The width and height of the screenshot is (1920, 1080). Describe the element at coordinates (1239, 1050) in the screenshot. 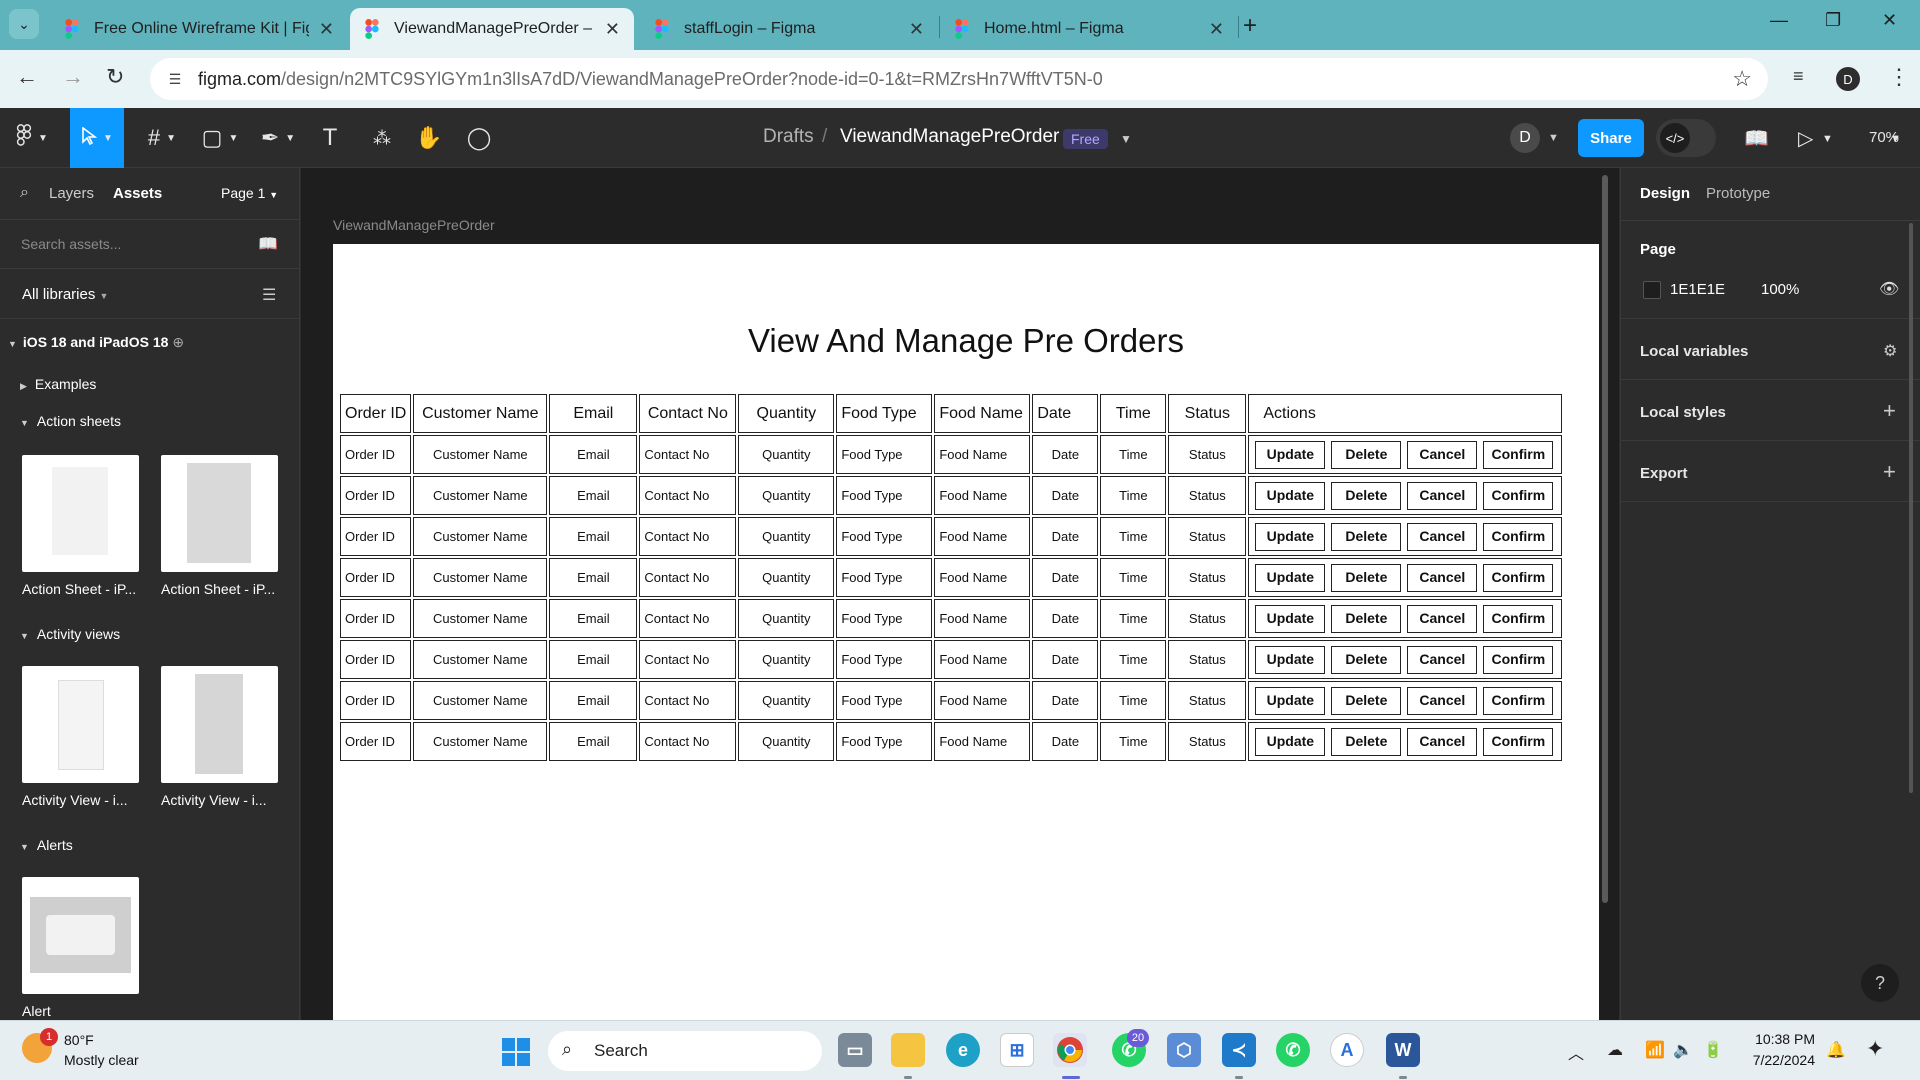

I see `vscode-icon: ≺` at that location.